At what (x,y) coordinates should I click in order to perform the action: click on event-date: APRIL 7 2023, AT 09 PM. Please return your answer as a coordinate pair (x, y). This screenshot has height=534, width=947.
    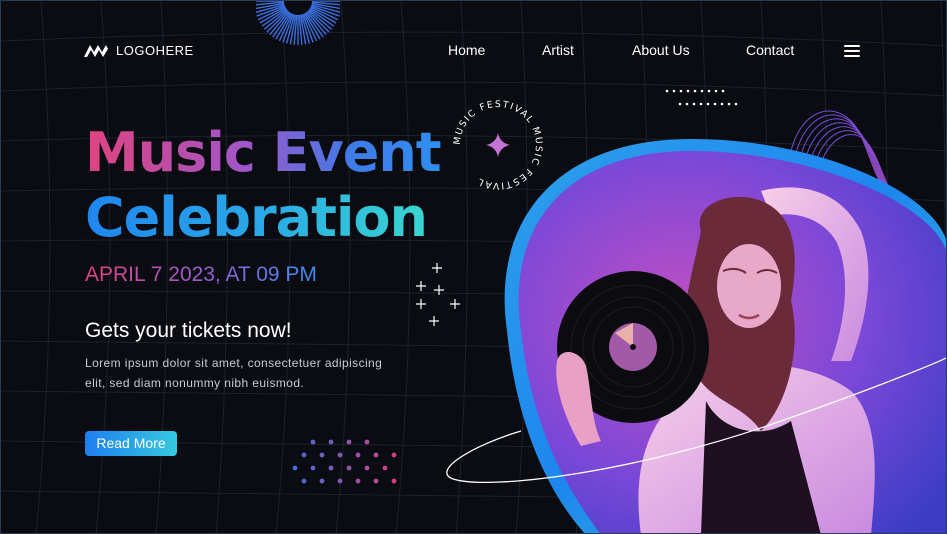
    Looking at the image, I should click on (201, 274).